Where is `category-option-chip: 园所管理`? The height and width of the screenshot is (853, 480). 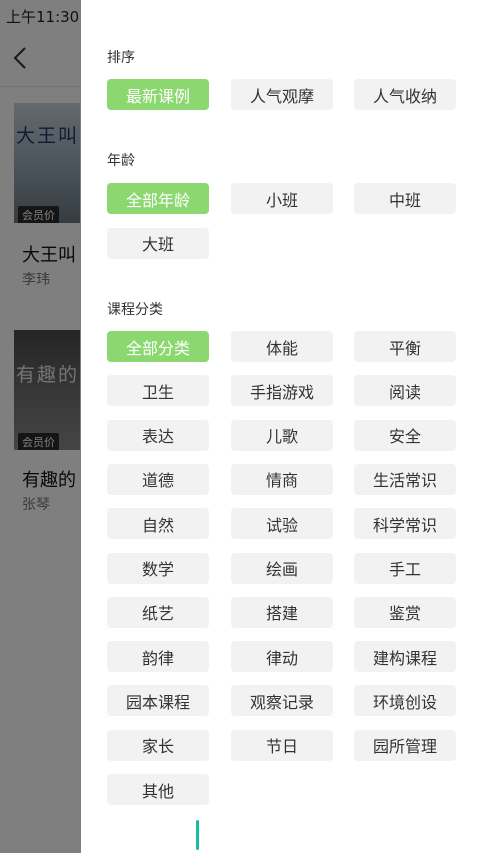
category-option-chip: 园所管理 is located at coordinates (405, 745).